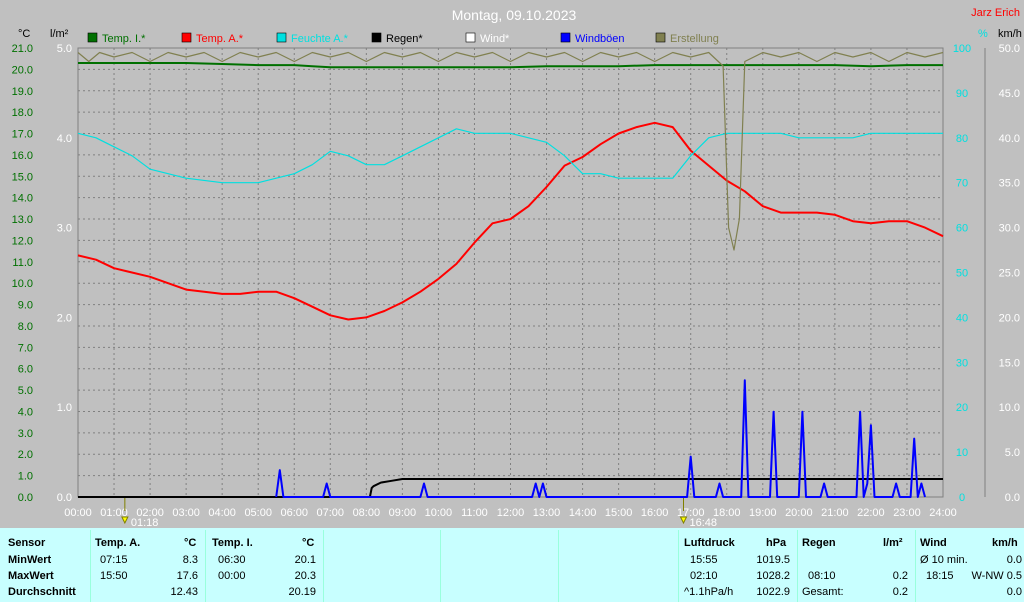 Image resolution: width=1024 pixels, height=602 pixels. What do you see at coordinates (962, 498) in the screenshot?
I see `y-pct-tick-label: 0` at bounding box center [962, 498].